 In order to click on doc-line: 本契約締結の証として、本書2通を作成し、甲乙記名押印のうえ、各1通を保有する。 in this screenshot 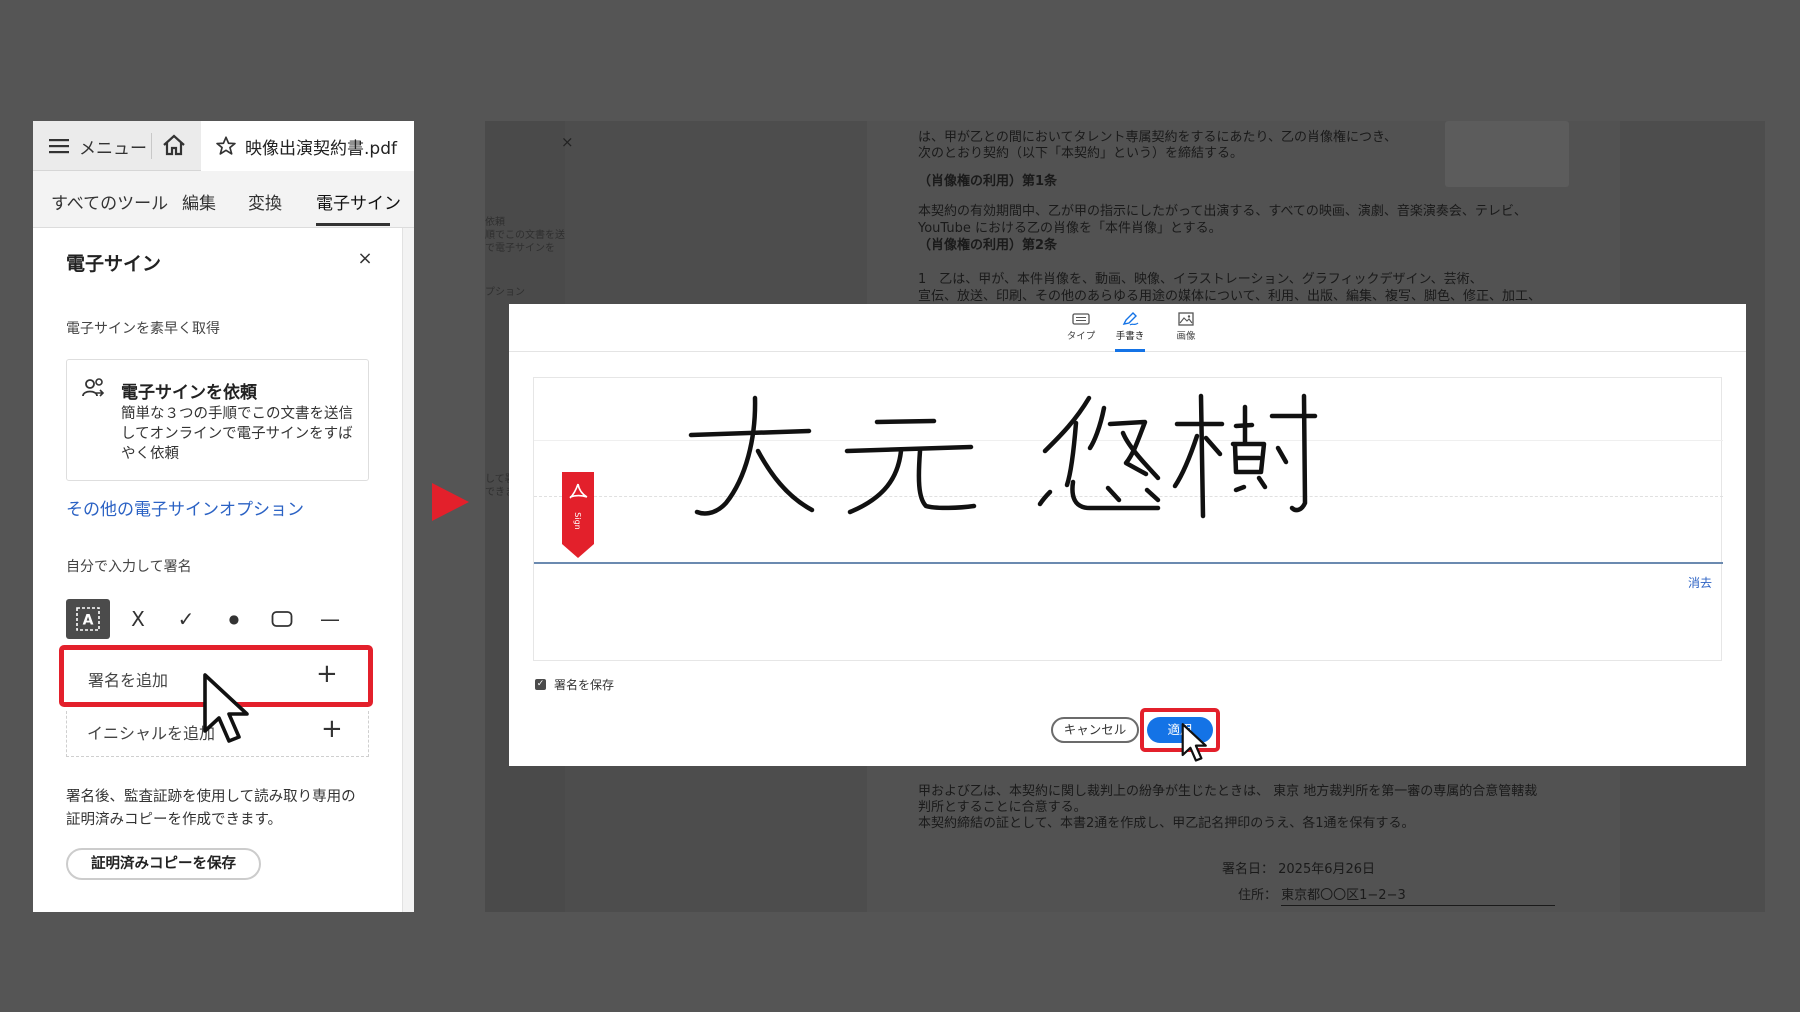, I will do `click(1166, 823)`.